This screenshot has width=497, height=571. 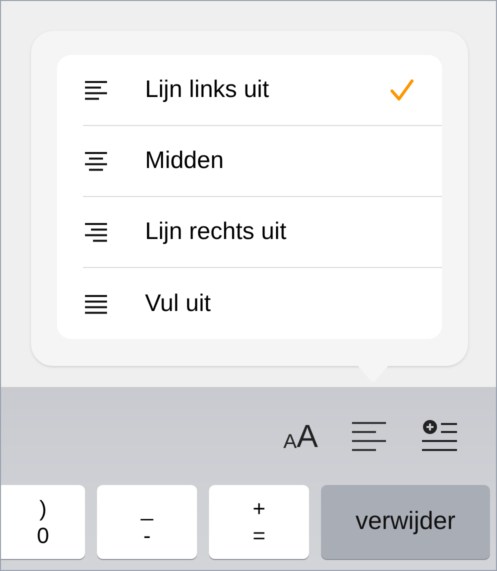 What do you see at coordinates (300, 436) in the screenshot?
I see `font-size-button: AA` at bounding box center [300, 436].